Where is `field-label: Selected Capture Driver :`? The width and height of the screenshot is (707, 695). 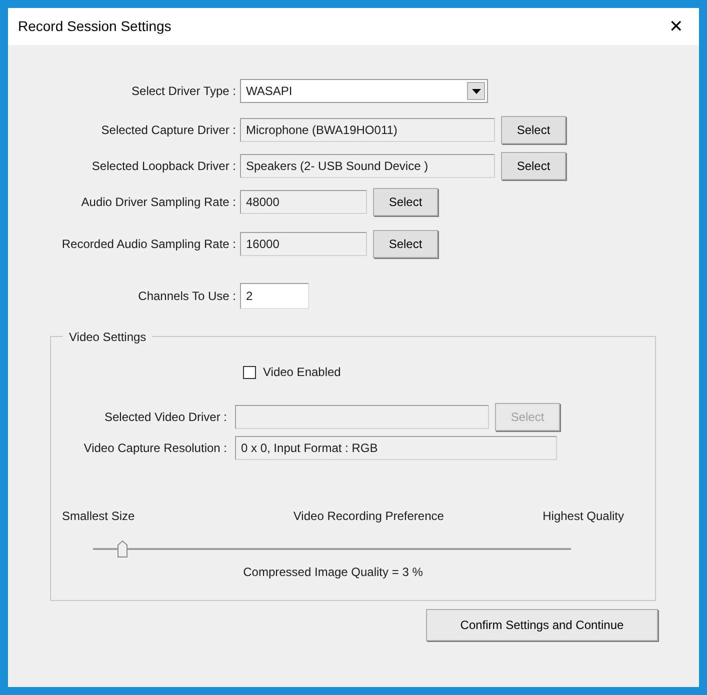
field-label: Selected Capture Driver : is located at coordinates (168, 130).